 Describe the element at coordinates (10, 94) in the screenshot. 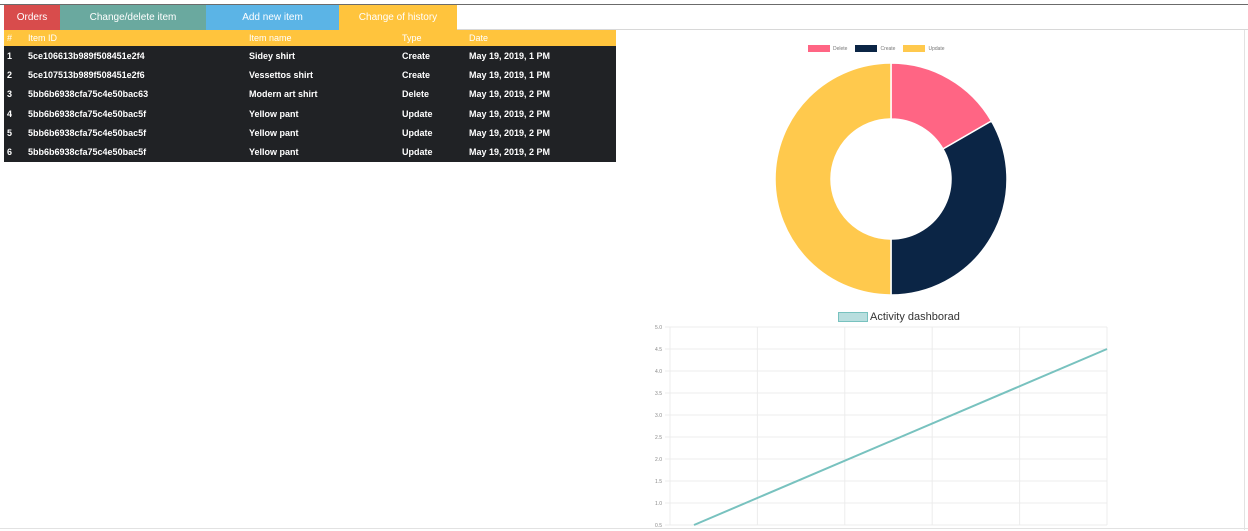

I see `cell-number: 3` at that location.